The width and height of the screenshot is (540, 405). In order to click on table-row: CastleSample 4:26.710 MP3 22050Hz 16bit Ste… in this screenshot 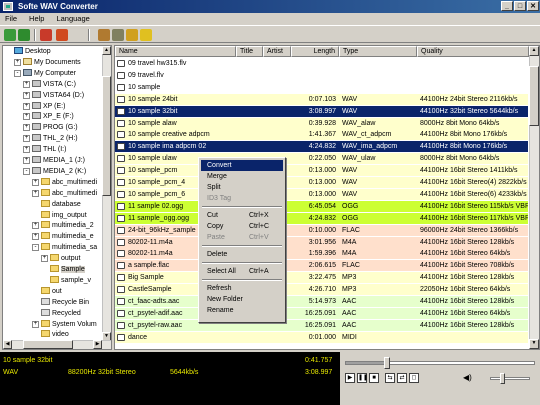, I will do `click(321, 290)`.